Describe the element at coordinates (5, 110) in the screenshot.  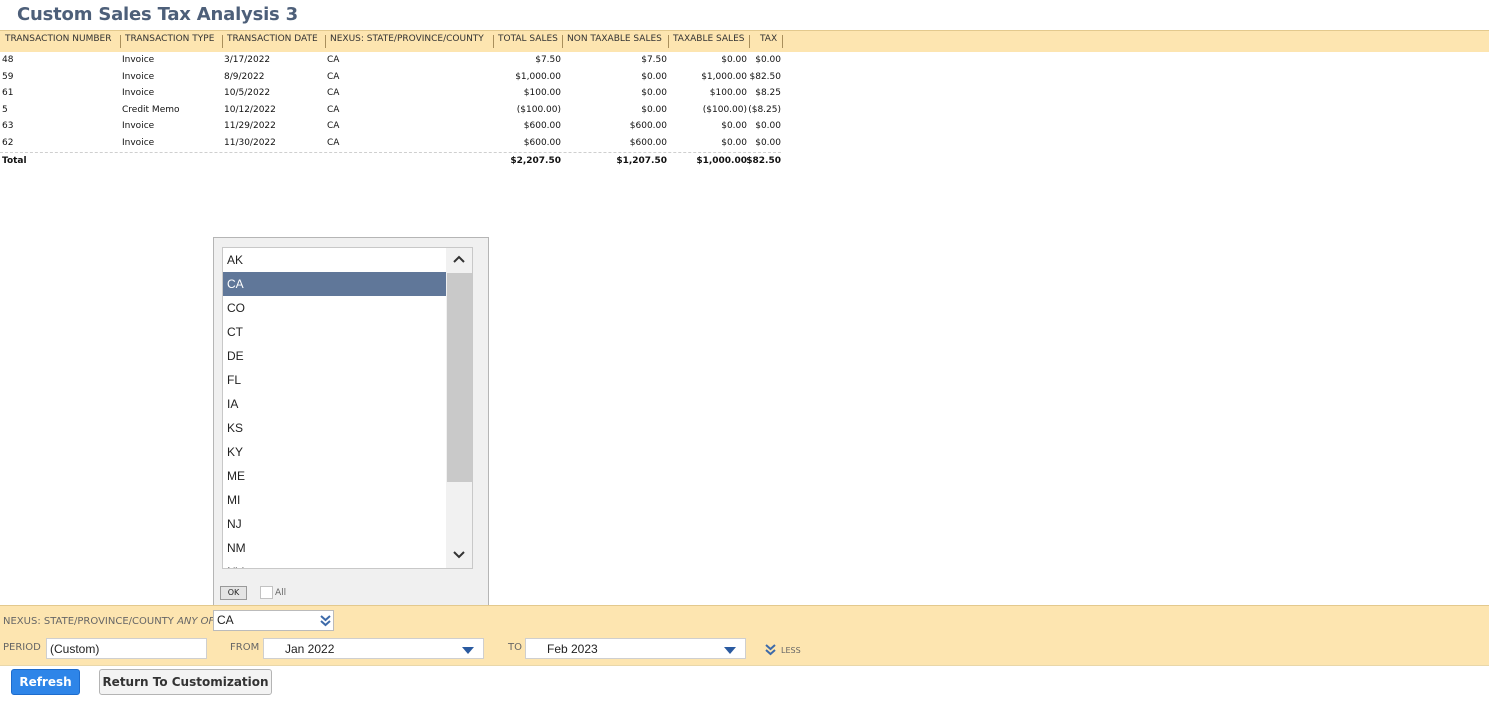
I see `cell-transaction-number: 5` at that location.